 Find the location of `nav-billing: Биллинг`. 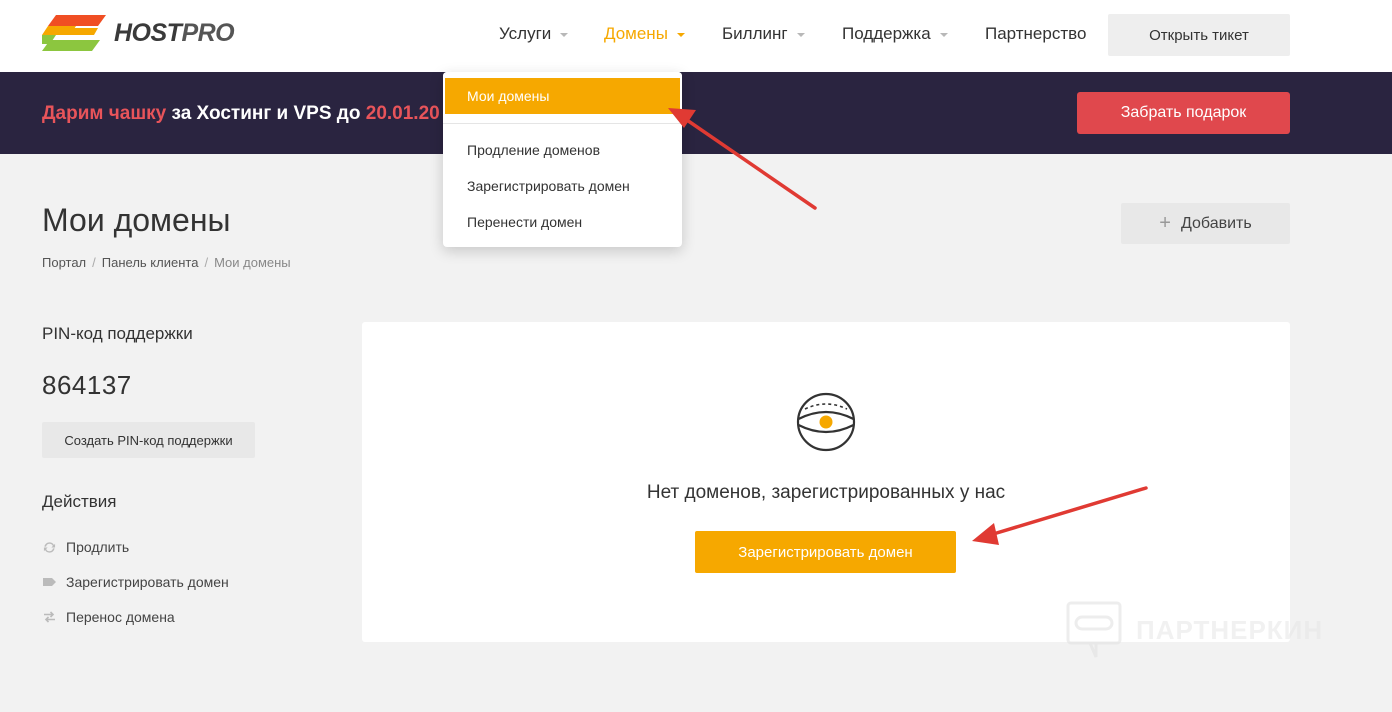

nav-billing: Биллинг is located at coordinates (763, 34).